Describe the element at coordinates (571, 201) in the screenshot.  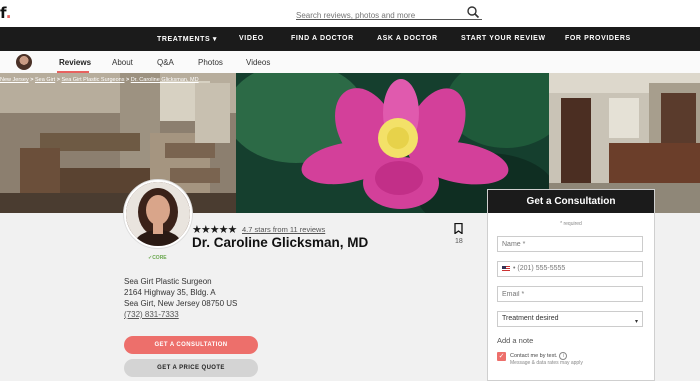
I see `form-title: Get a Consultation` at that location.